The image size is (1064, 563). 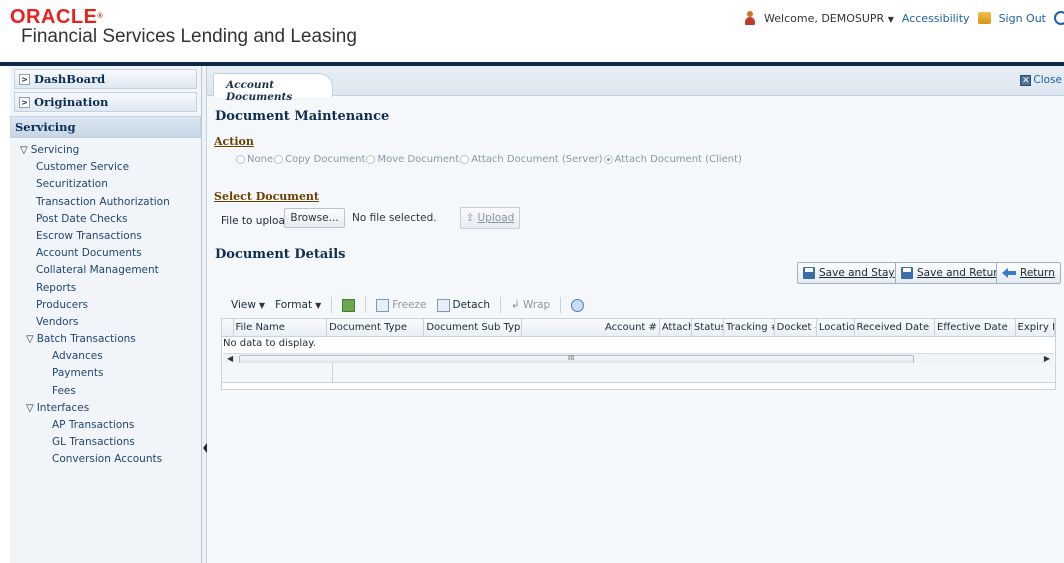 What do you see at coordinates (1037, 273) in the screenshot?
I see `return-label: Return` at bounding box center [1037, 273].